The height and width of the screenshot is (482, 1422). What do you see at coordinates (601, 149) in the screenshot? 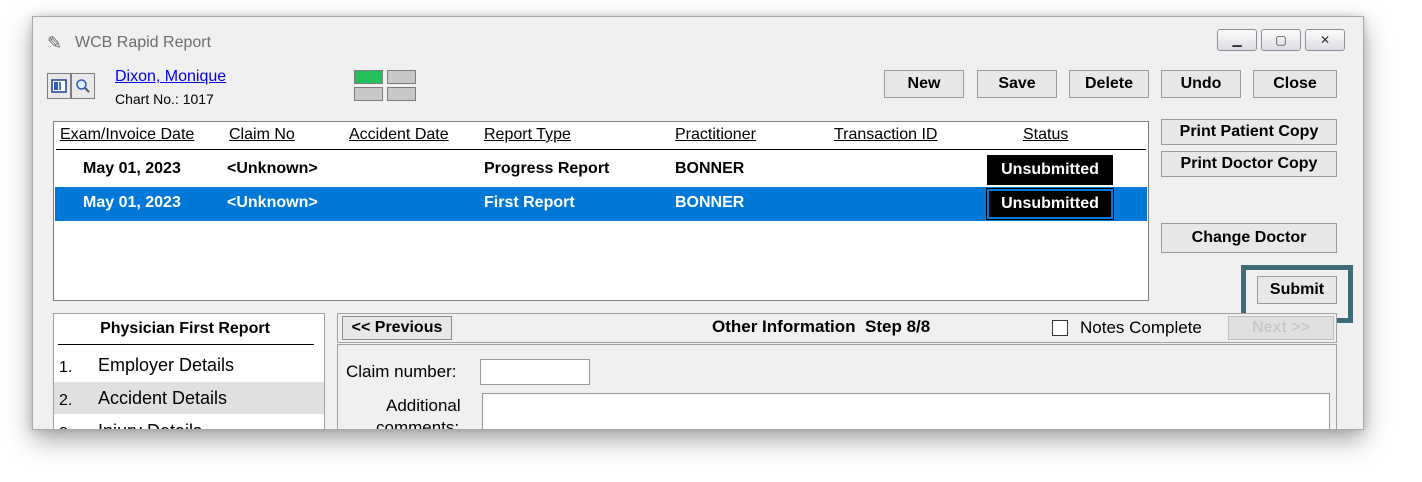
I see `header-divider` at bounding box center [601, 149].